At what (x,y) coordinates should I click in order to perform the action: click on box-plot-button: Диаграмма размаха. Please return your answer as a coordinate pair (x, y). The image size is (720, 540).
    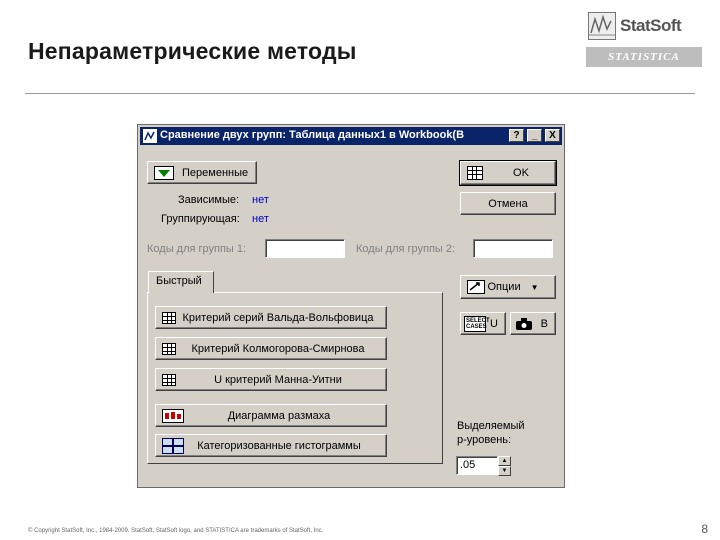
    Looking at the image, I should click on (271, 415).